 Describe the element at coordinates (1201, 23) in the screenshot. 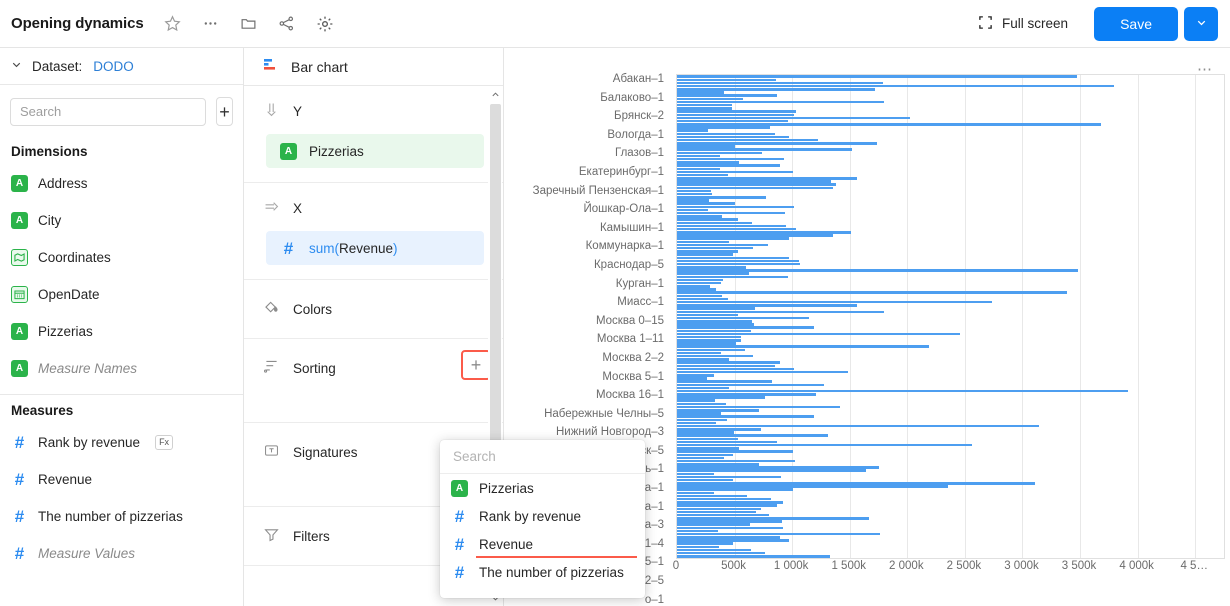

I see `save-dropdown-button` at that location.